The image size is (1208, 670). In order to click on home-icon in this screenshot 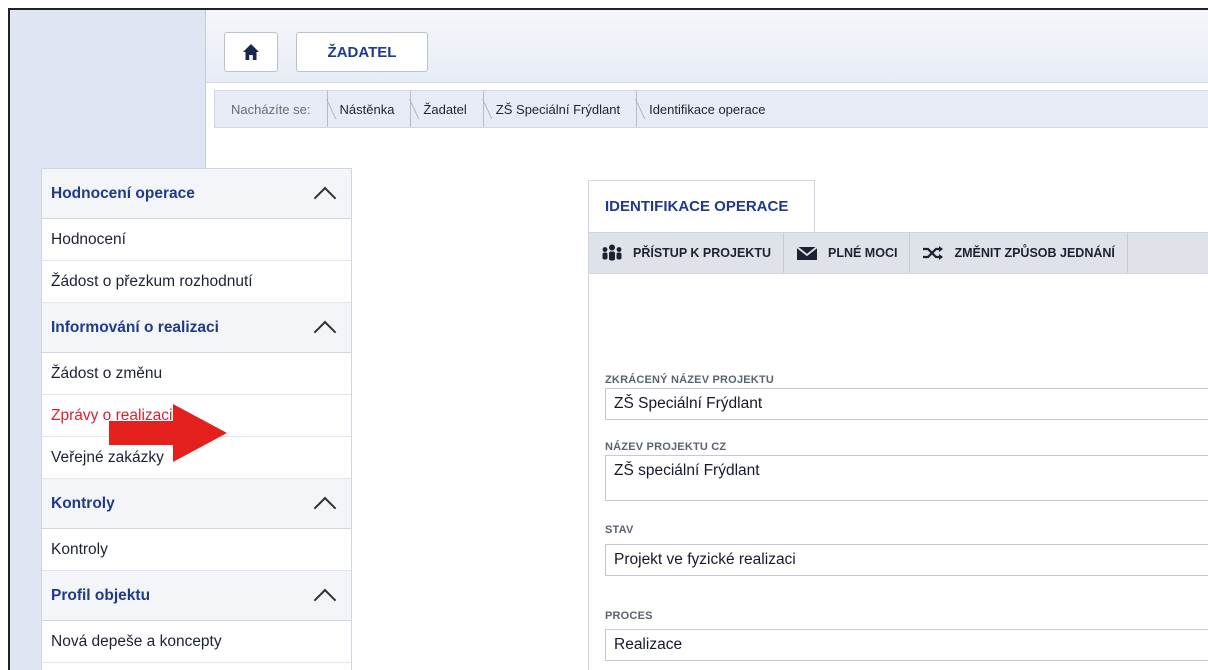, I will do `click(251, 52)`.